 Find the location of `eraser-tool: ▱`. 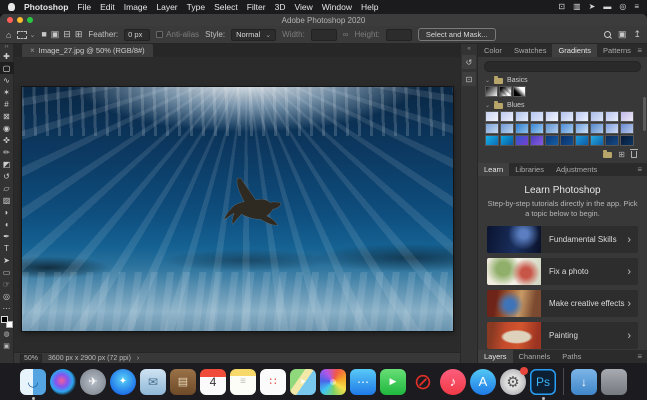

eraser-tool: ▱ is located at coordinates (7, 188).